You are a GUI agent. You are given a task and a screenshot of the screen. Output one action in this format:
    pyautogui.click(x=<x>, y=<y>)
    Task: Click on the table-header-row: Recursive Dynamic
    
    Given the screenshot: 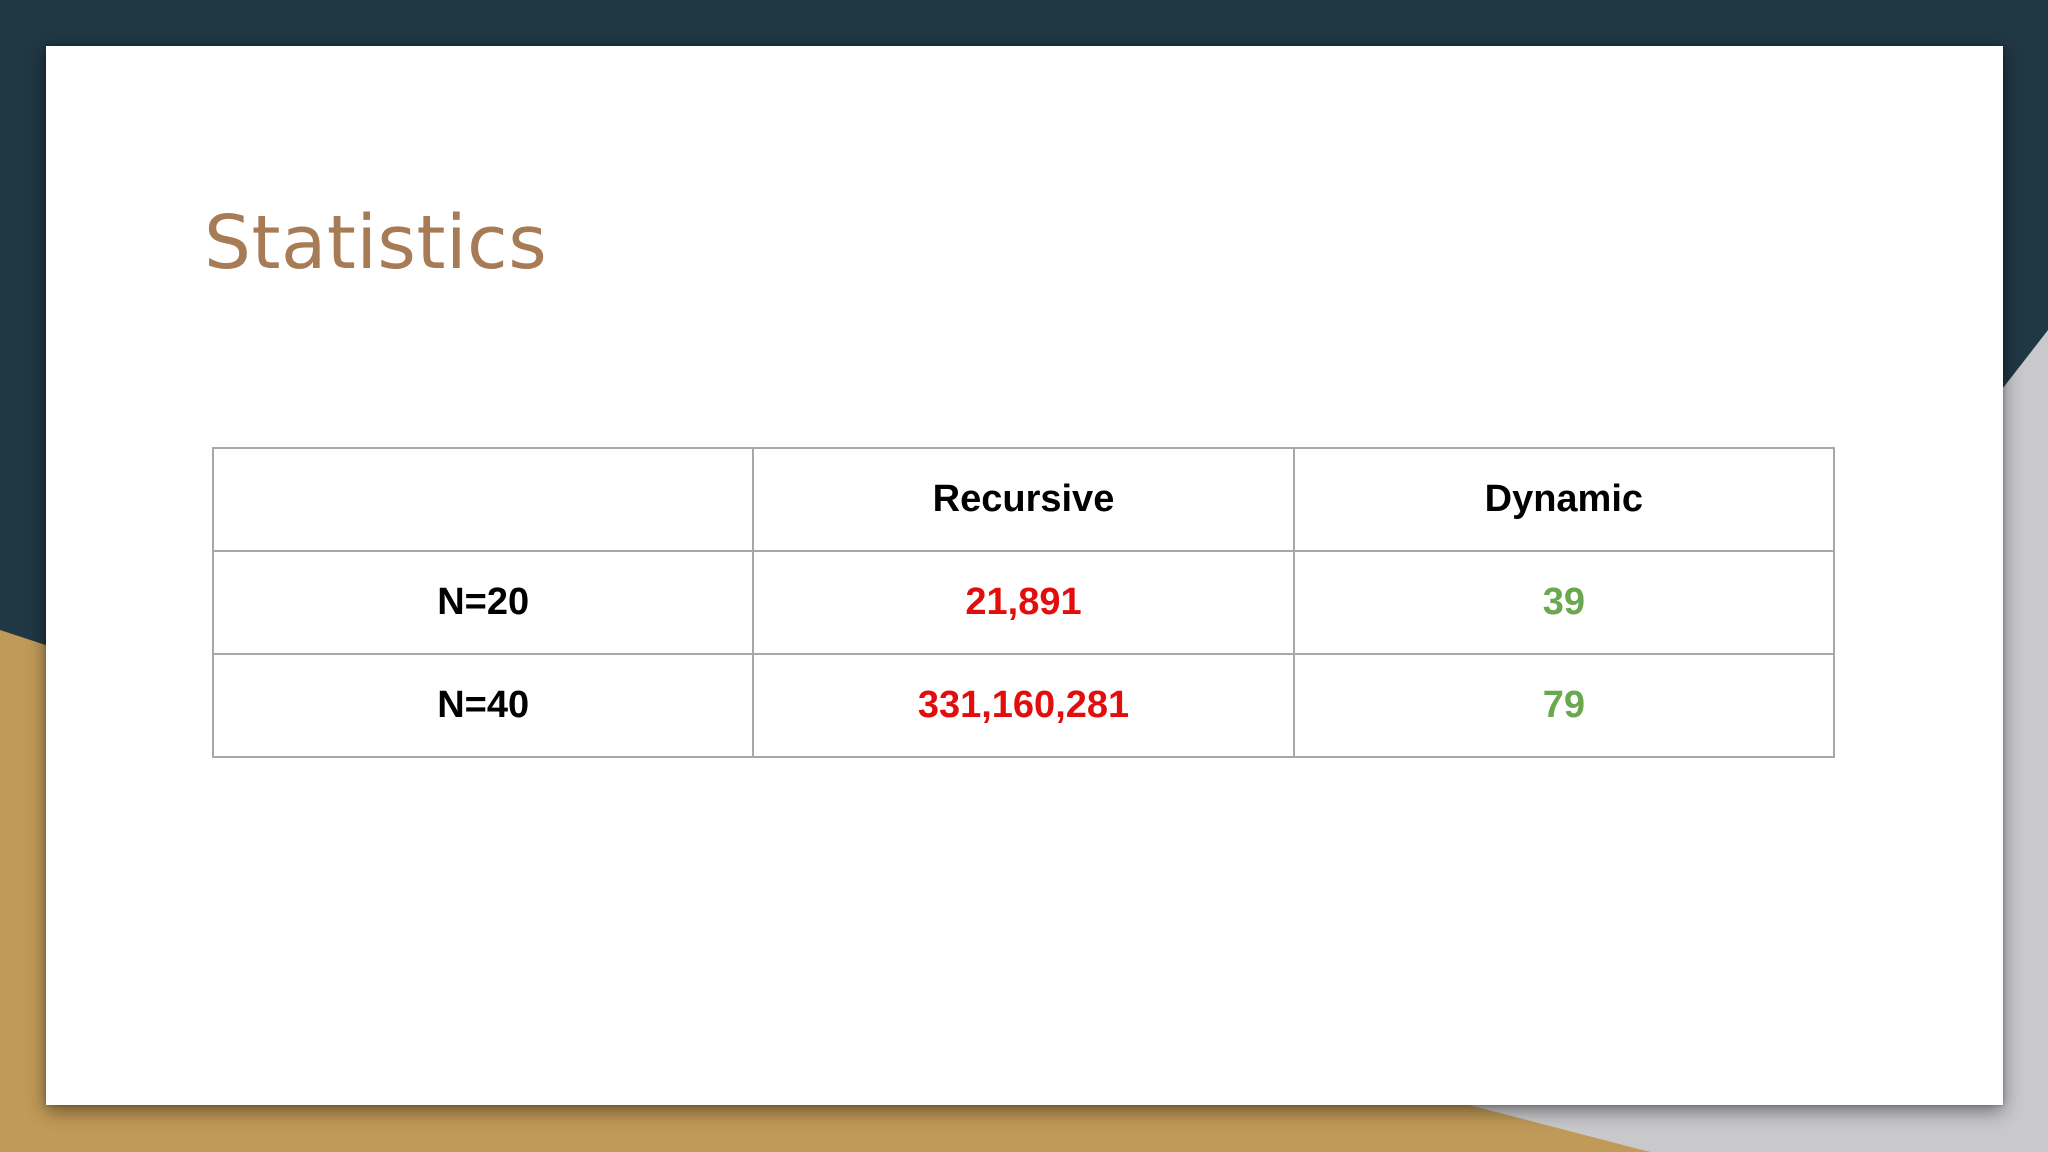 What is the action you would take?
    pyautogui.click(x=1023, y=499)
    